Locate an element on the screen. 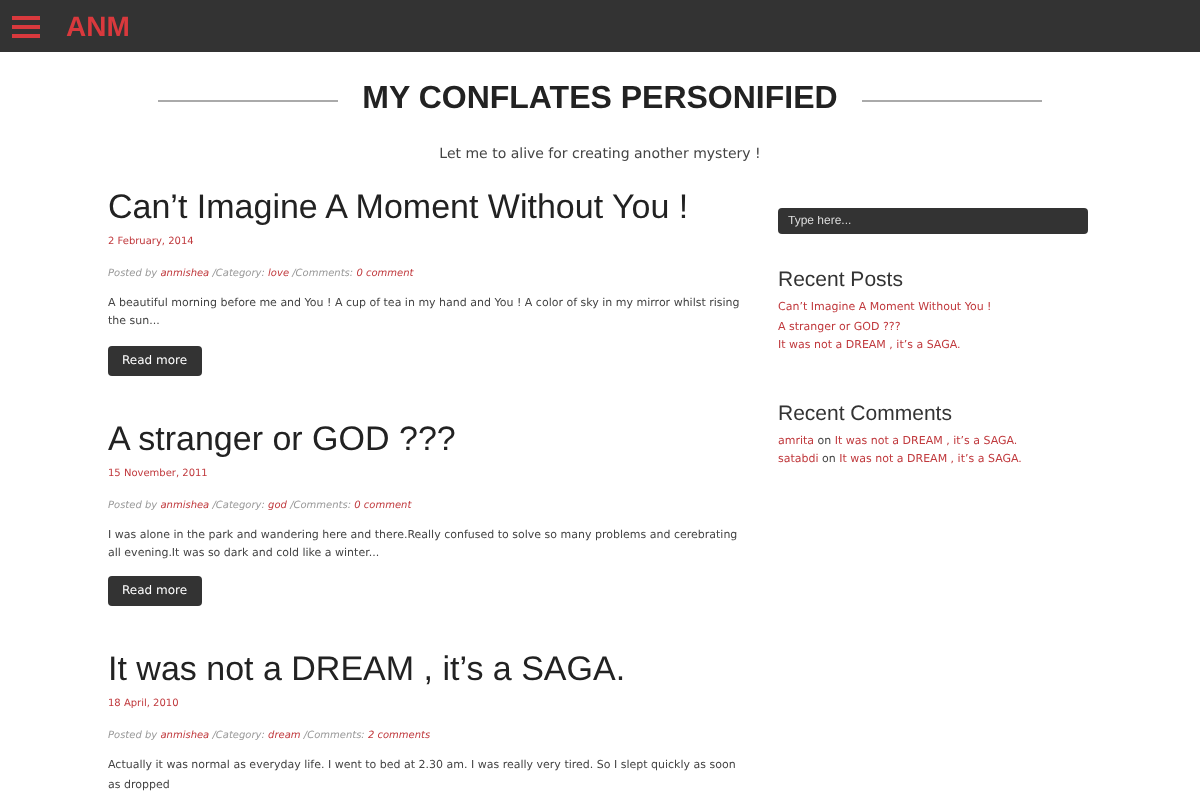  widget-heading: Recent Posts is located at coordinates (841, 280).